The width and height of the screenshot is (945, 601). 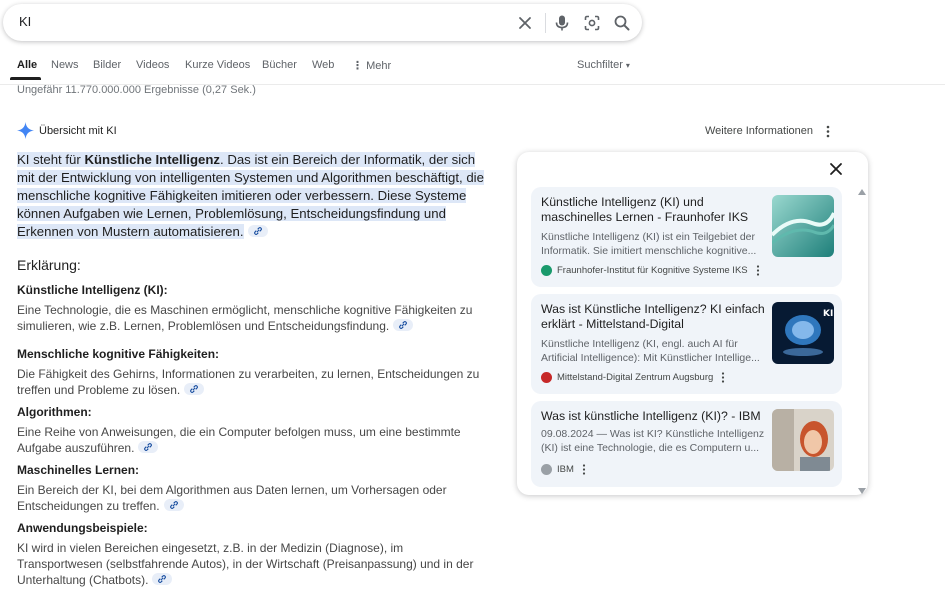 I want to click on tab-more: ⋮ Mehr, so click(x=371, y=65).